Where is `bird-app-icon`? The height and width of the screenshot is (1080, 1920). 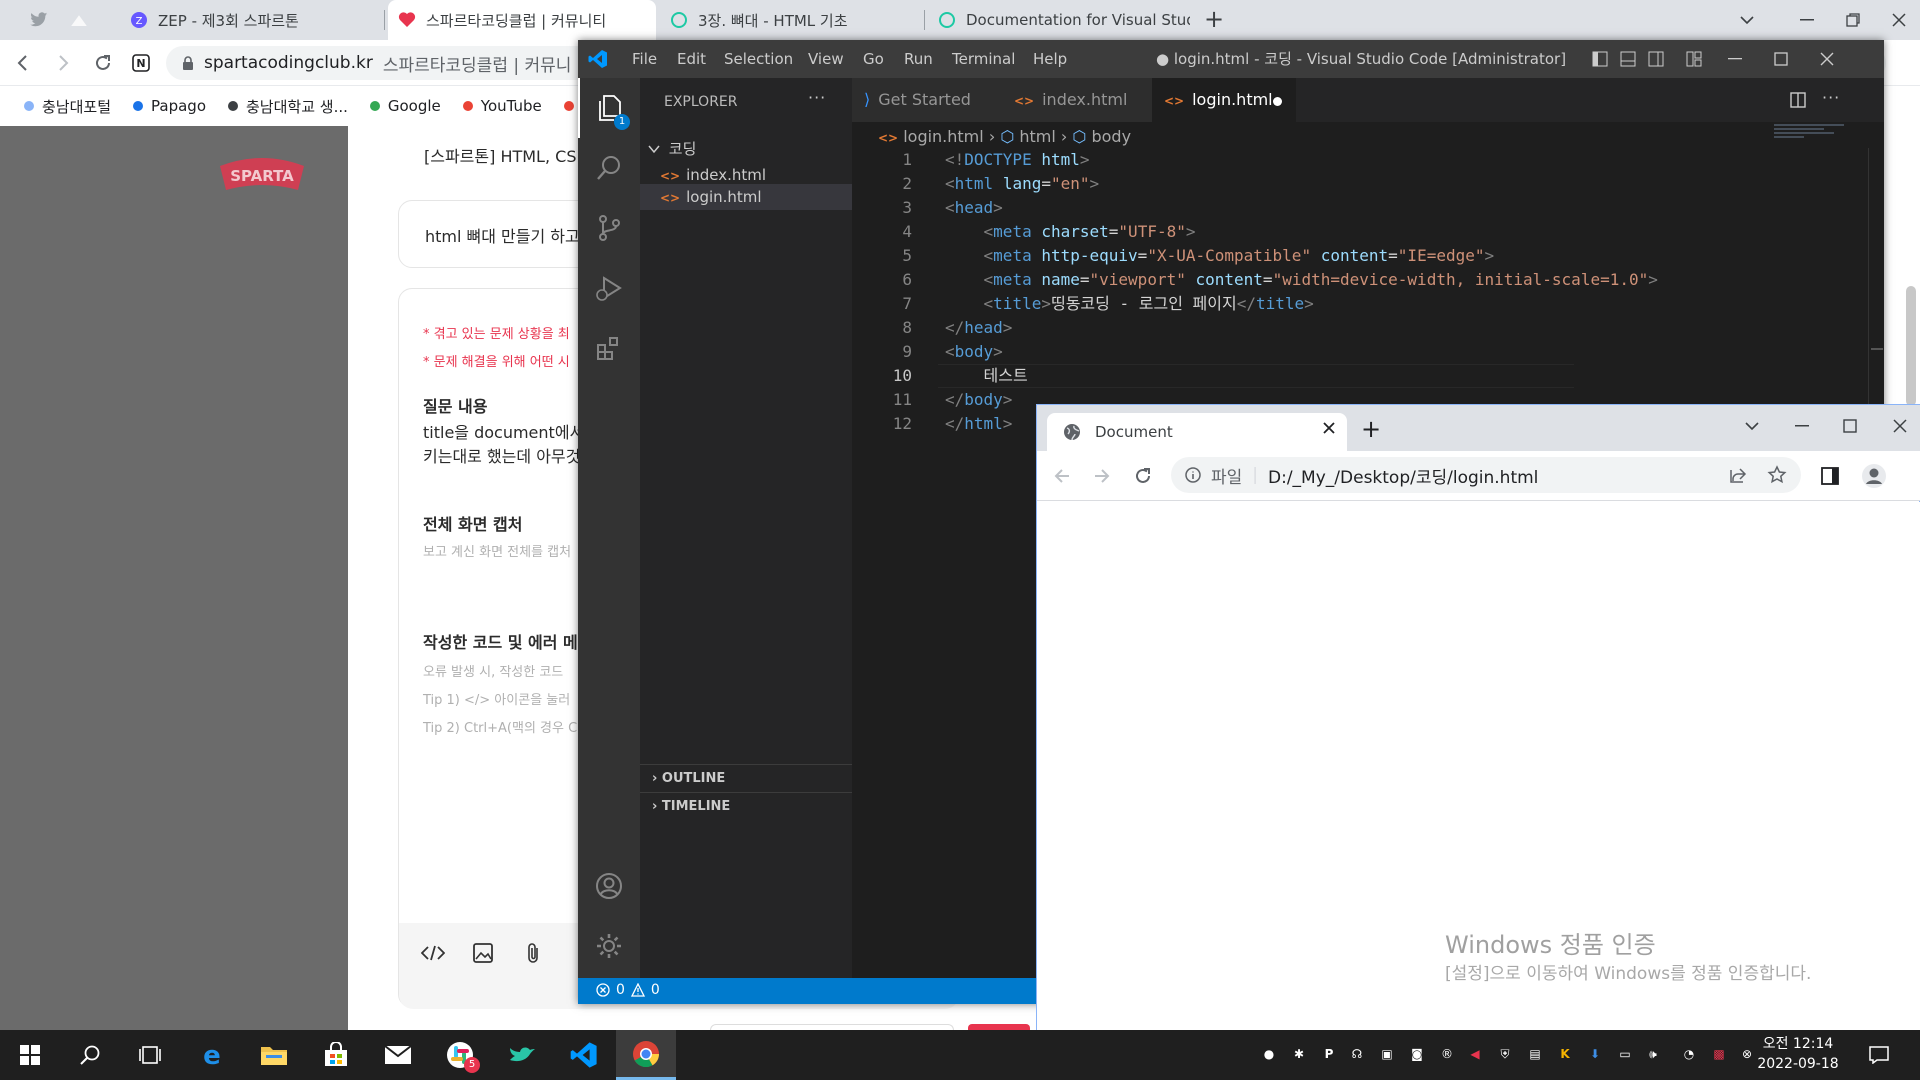 bird-app-icon is located at coordinates (522, 1055).